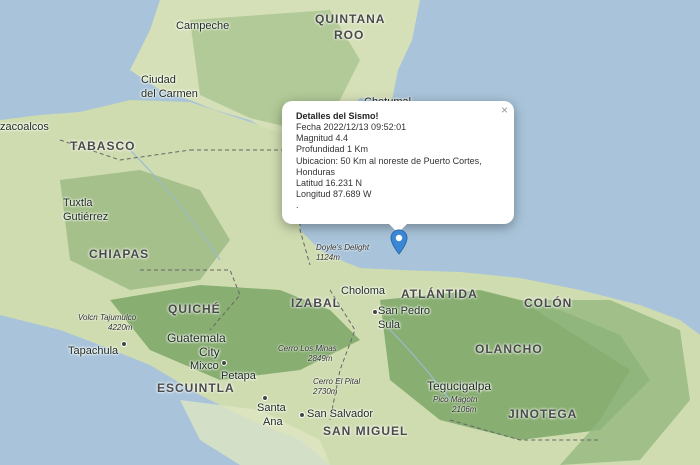  What do you see at coordinates (328, 257) in the screenshot?
I see `label-doyles-elev: 1124m` at bounding box center [328, 257].